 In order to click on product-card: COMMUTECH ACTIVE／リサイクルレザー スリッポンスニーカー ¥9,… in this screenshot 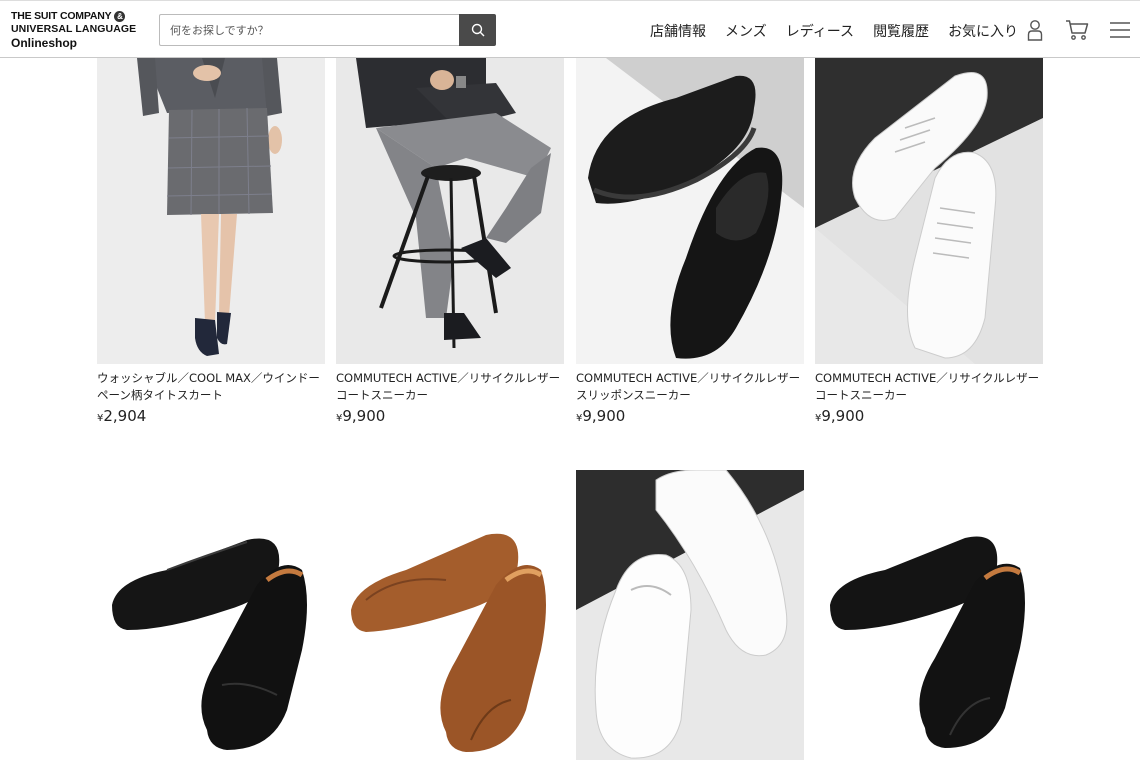, I will do `click(690, 241)`.